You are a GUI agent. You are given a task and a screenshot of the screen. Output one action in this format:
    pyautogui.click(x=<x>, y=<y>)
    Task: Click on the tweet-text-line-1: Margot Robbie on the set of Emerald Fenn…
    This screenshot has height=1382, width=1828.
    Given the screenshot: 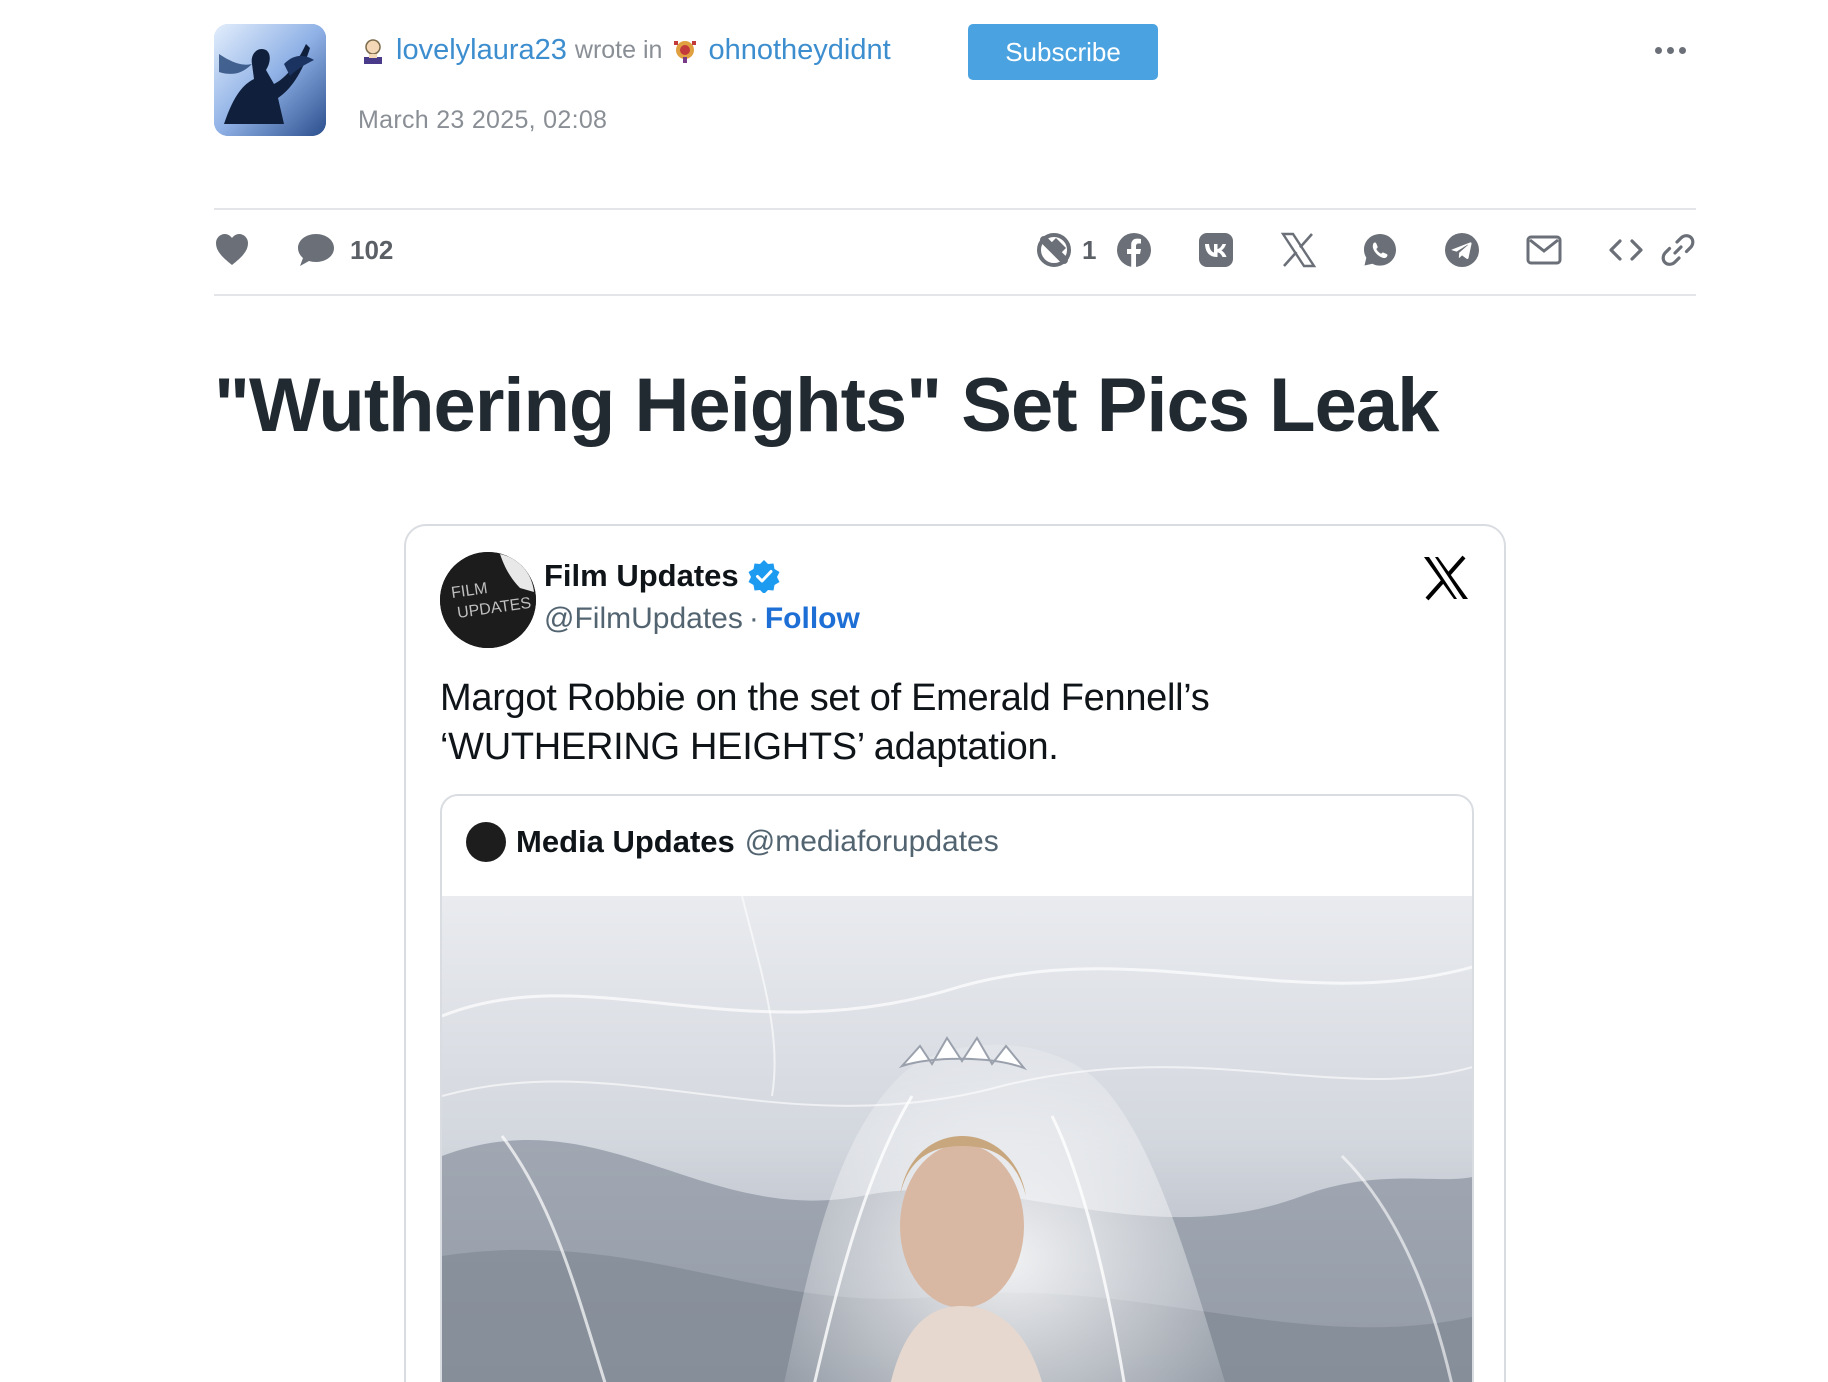 What is the action you would take?
    pyautogui.click(x=825, y=698)
    